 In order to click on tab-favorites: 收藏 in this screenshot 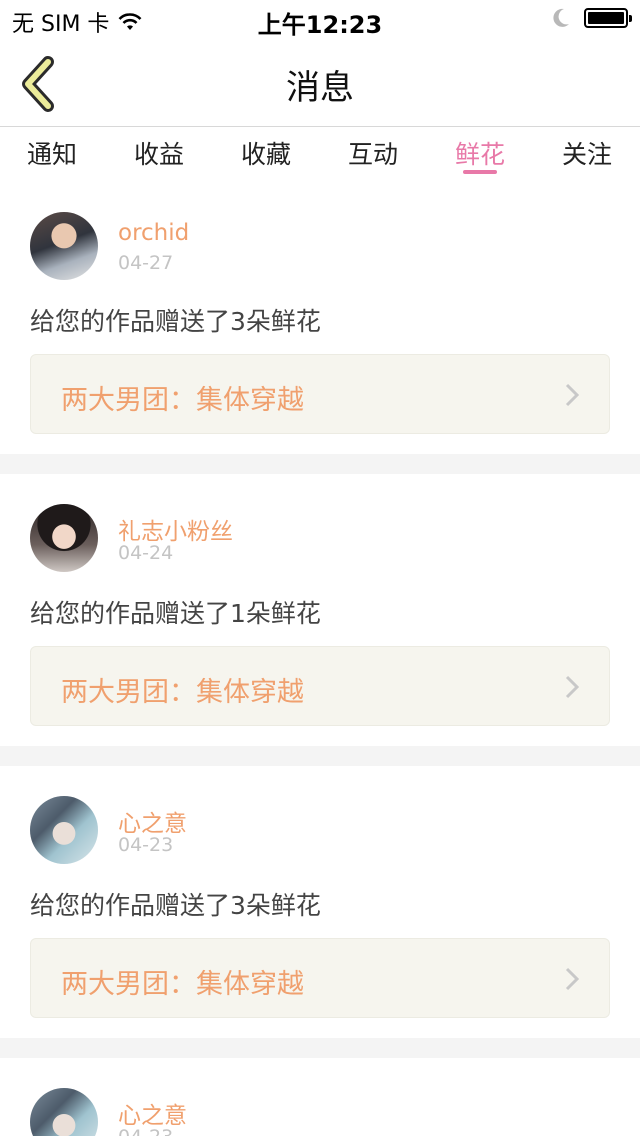, I will do `click(266, 153)`.